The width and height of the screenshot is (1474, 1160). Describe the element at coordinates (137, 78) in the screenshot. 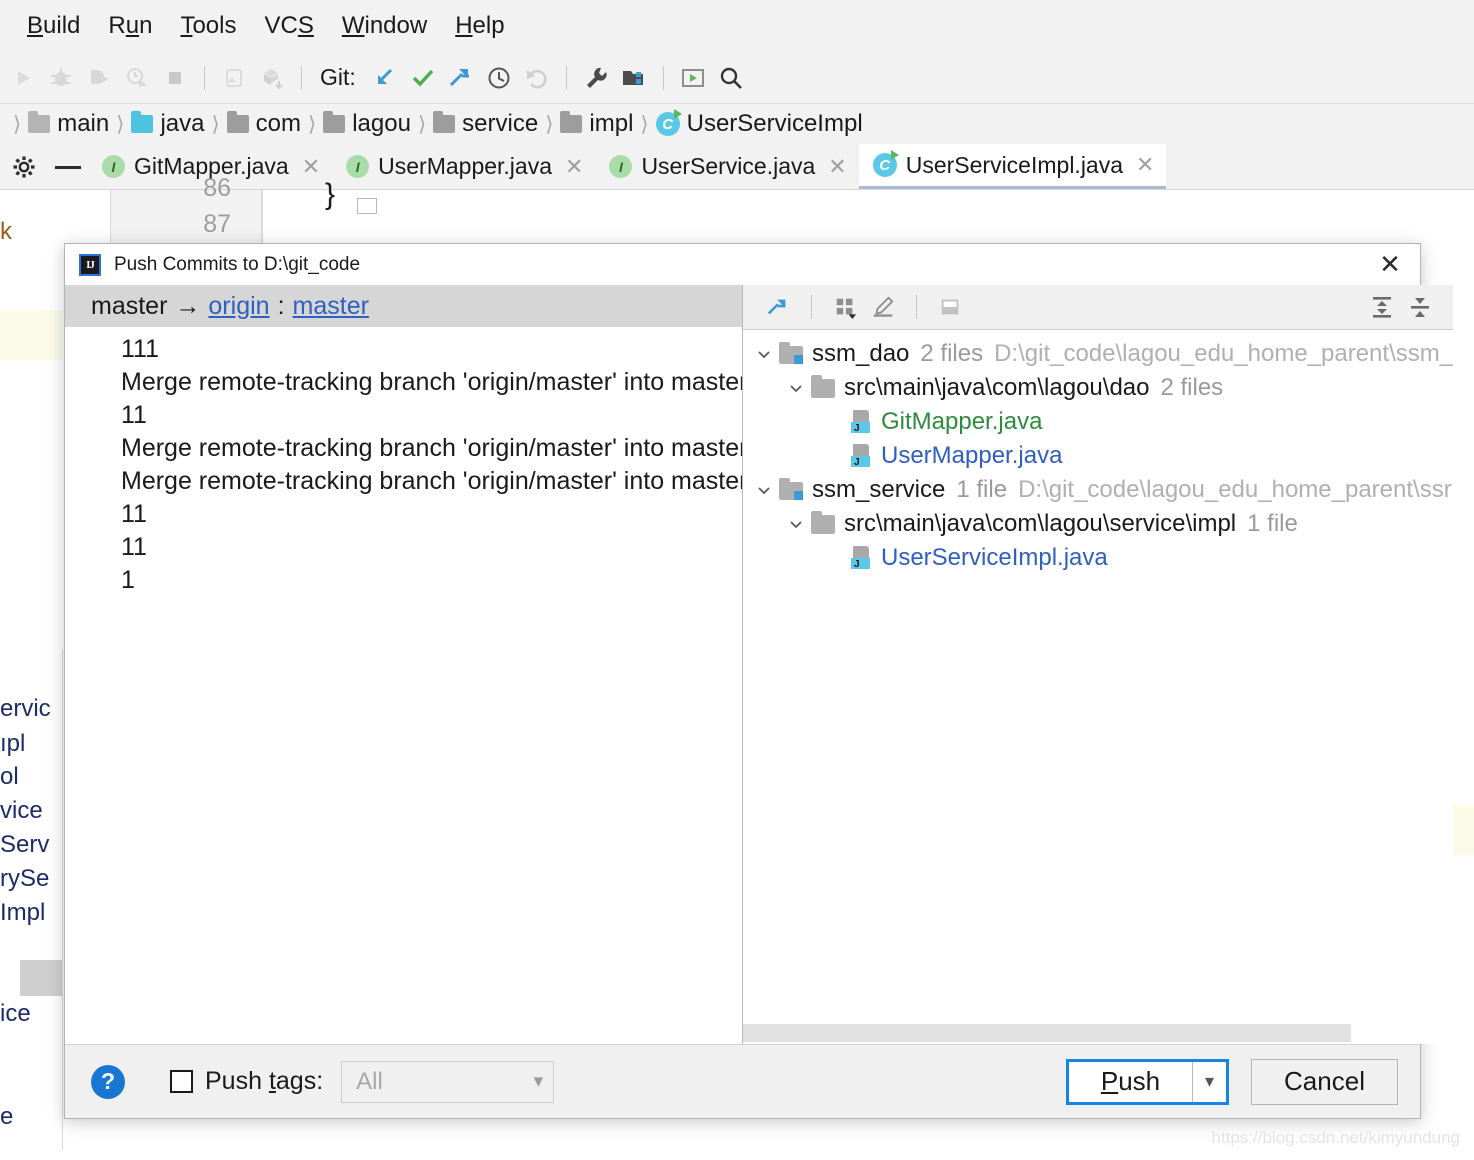

I see `profile-icon` at that location.